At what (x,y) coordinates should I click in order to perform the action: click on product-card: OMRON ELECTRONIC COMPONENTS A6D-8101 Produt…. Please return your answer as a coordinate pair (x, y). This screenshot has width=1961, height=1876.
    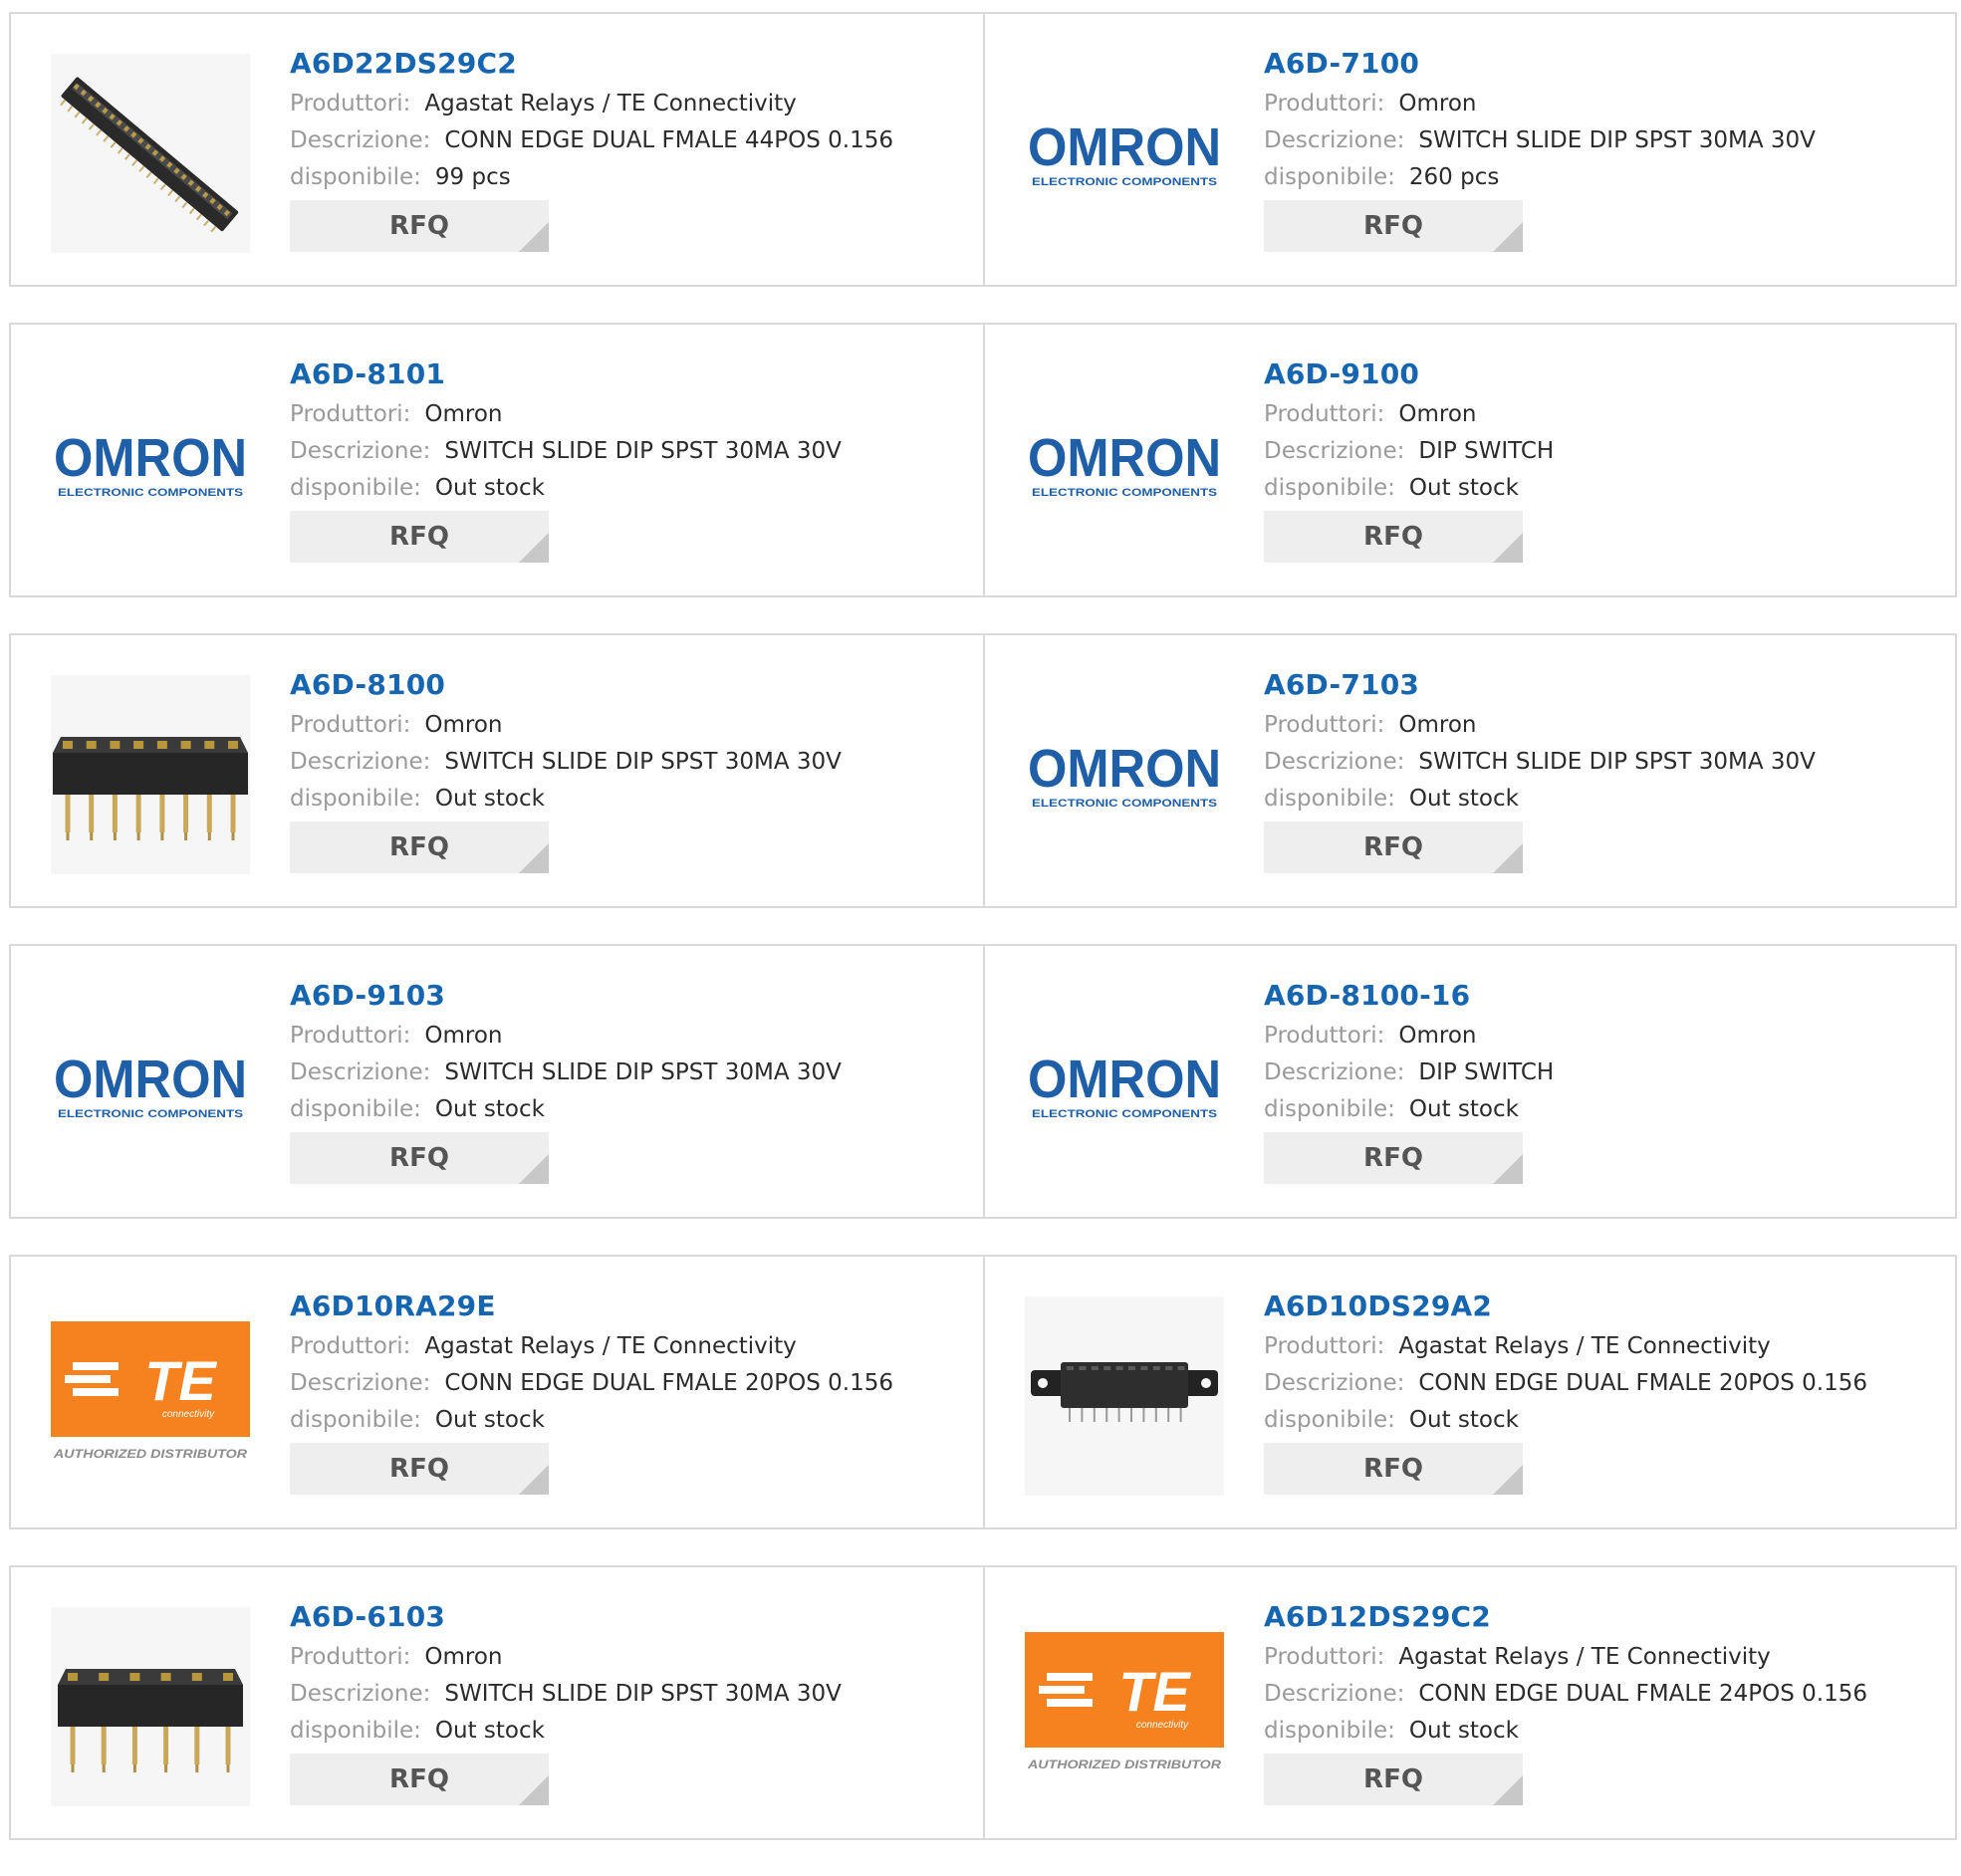
    Looking at the image, I should click on (497, 460).